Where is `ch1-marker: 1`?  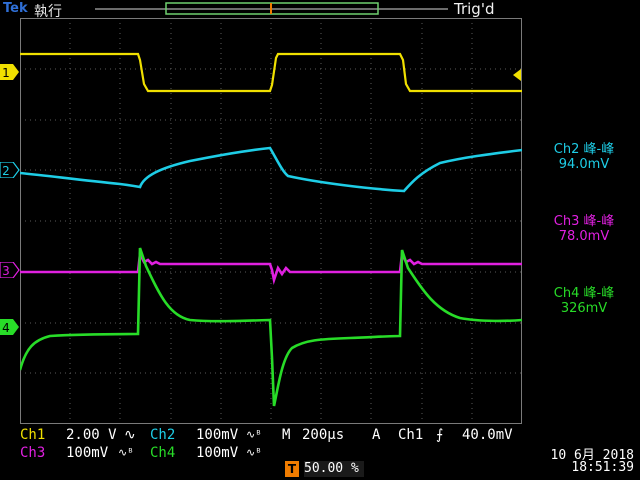 ch1-marker: 1 is located at coordinates (10, 74).